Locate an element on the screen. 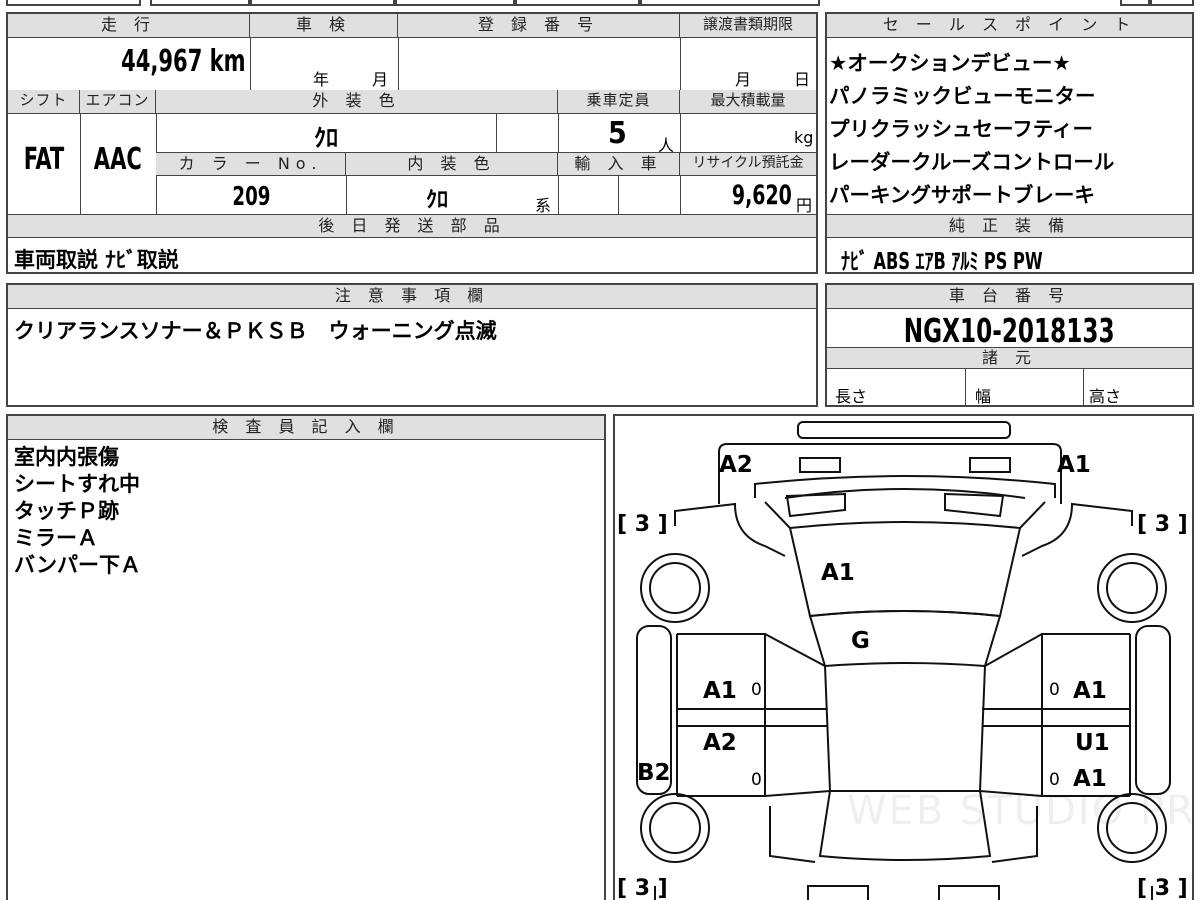 Image resolution: width=1200 pixels, height=900 pixels. sales-point-item: ★オークションデビュー★ is located at coordinates (950, 63).